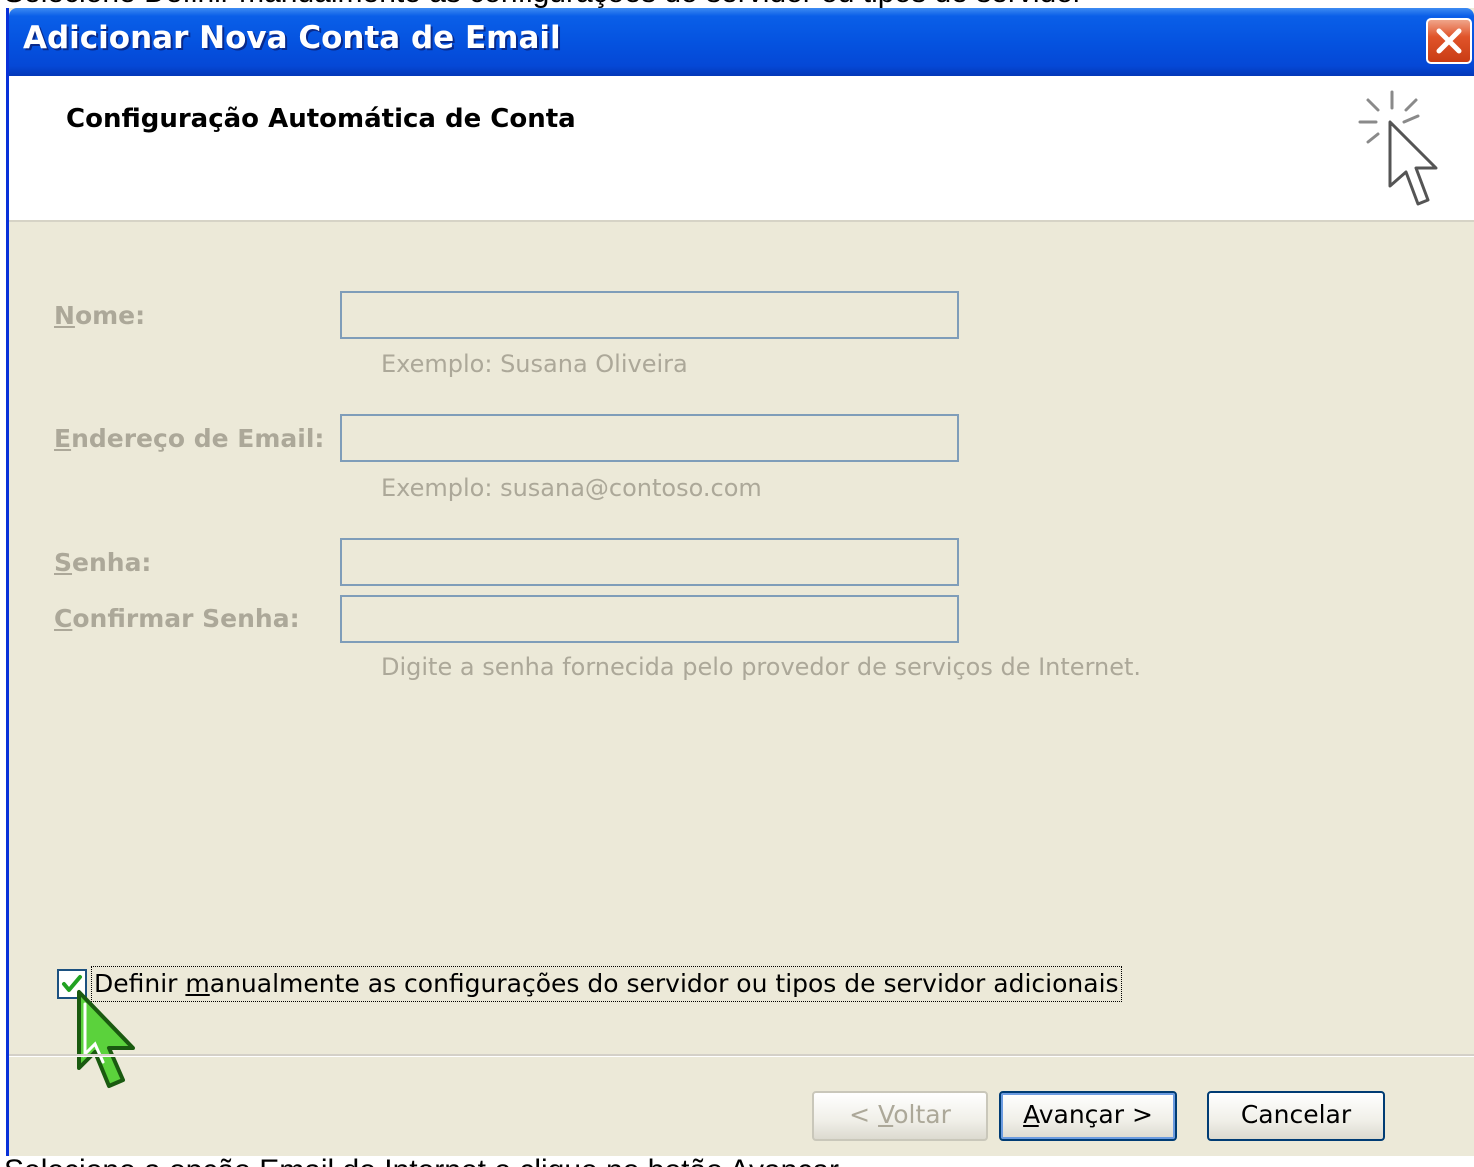 The width and height of the screenshot is (1474, 1167). I want to click on confirm-password-input, so click(649, 619).